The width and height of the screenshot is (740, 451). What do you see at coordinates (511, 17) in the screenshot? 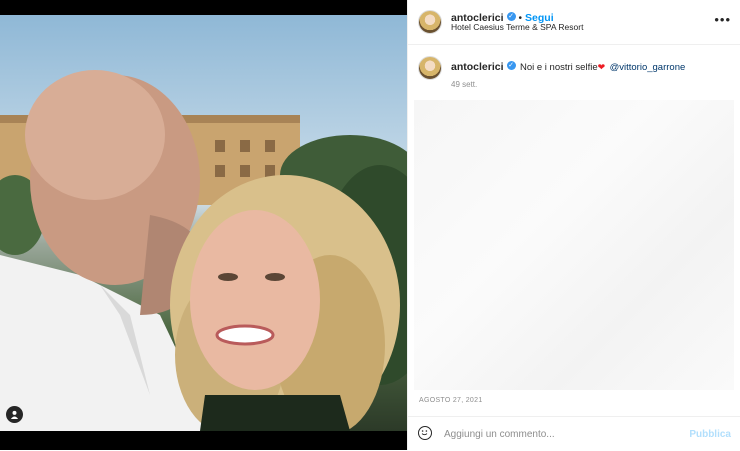
I see `verified-badge-icon: ✓` at bounding box center [511, 17].